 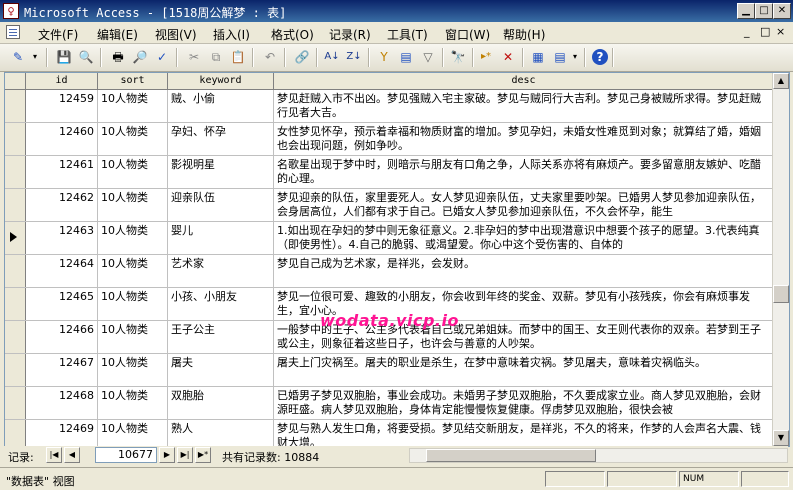 What do you see at coordinates (221, 81) in the screenshot?
I see `column-header-keyword: keyword` at bounding box center [221, 81].